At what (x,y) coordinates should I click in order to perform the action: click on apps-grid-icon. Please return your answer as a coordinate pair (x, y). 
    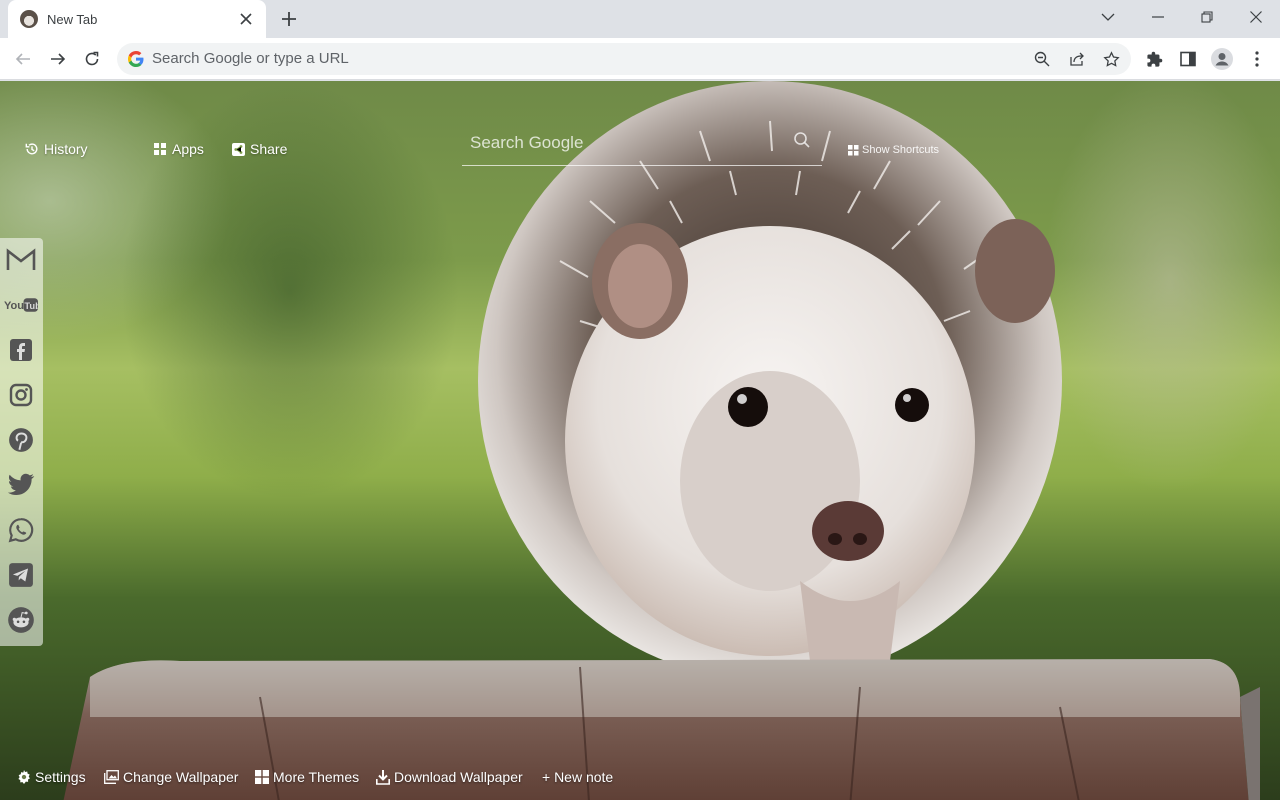
    Looking at the image, I should click on (160, 148).